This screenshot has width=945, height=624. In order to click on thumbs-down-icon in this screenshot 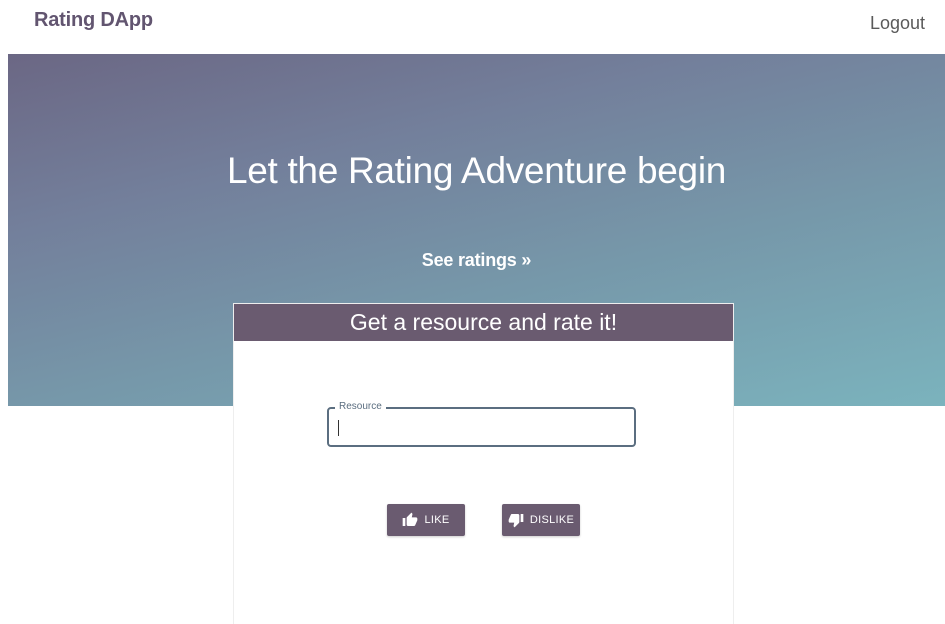, I will do `click(516, 520)`.